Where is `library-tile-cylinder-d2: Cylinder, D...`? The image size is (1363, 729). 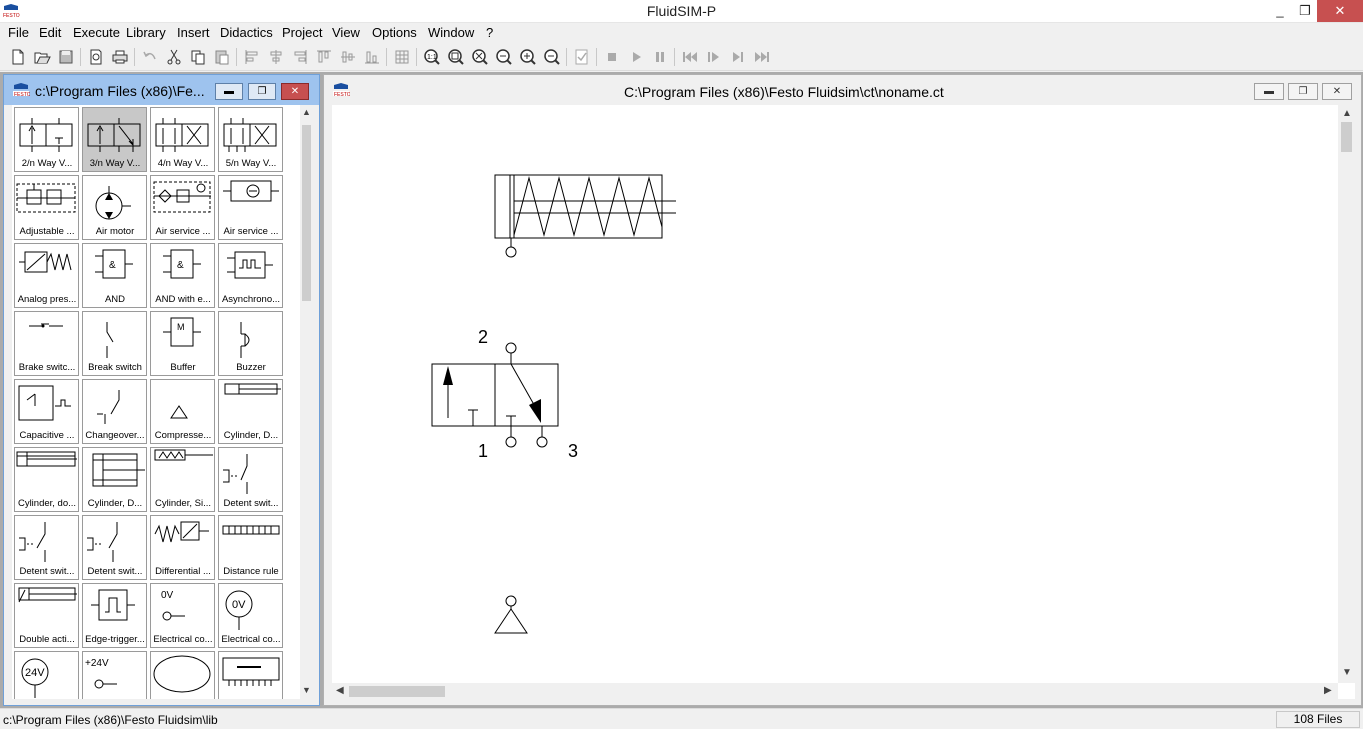
library-tile-cylinder-d2: Cylinder, D... is located at coordinates (114, 479).